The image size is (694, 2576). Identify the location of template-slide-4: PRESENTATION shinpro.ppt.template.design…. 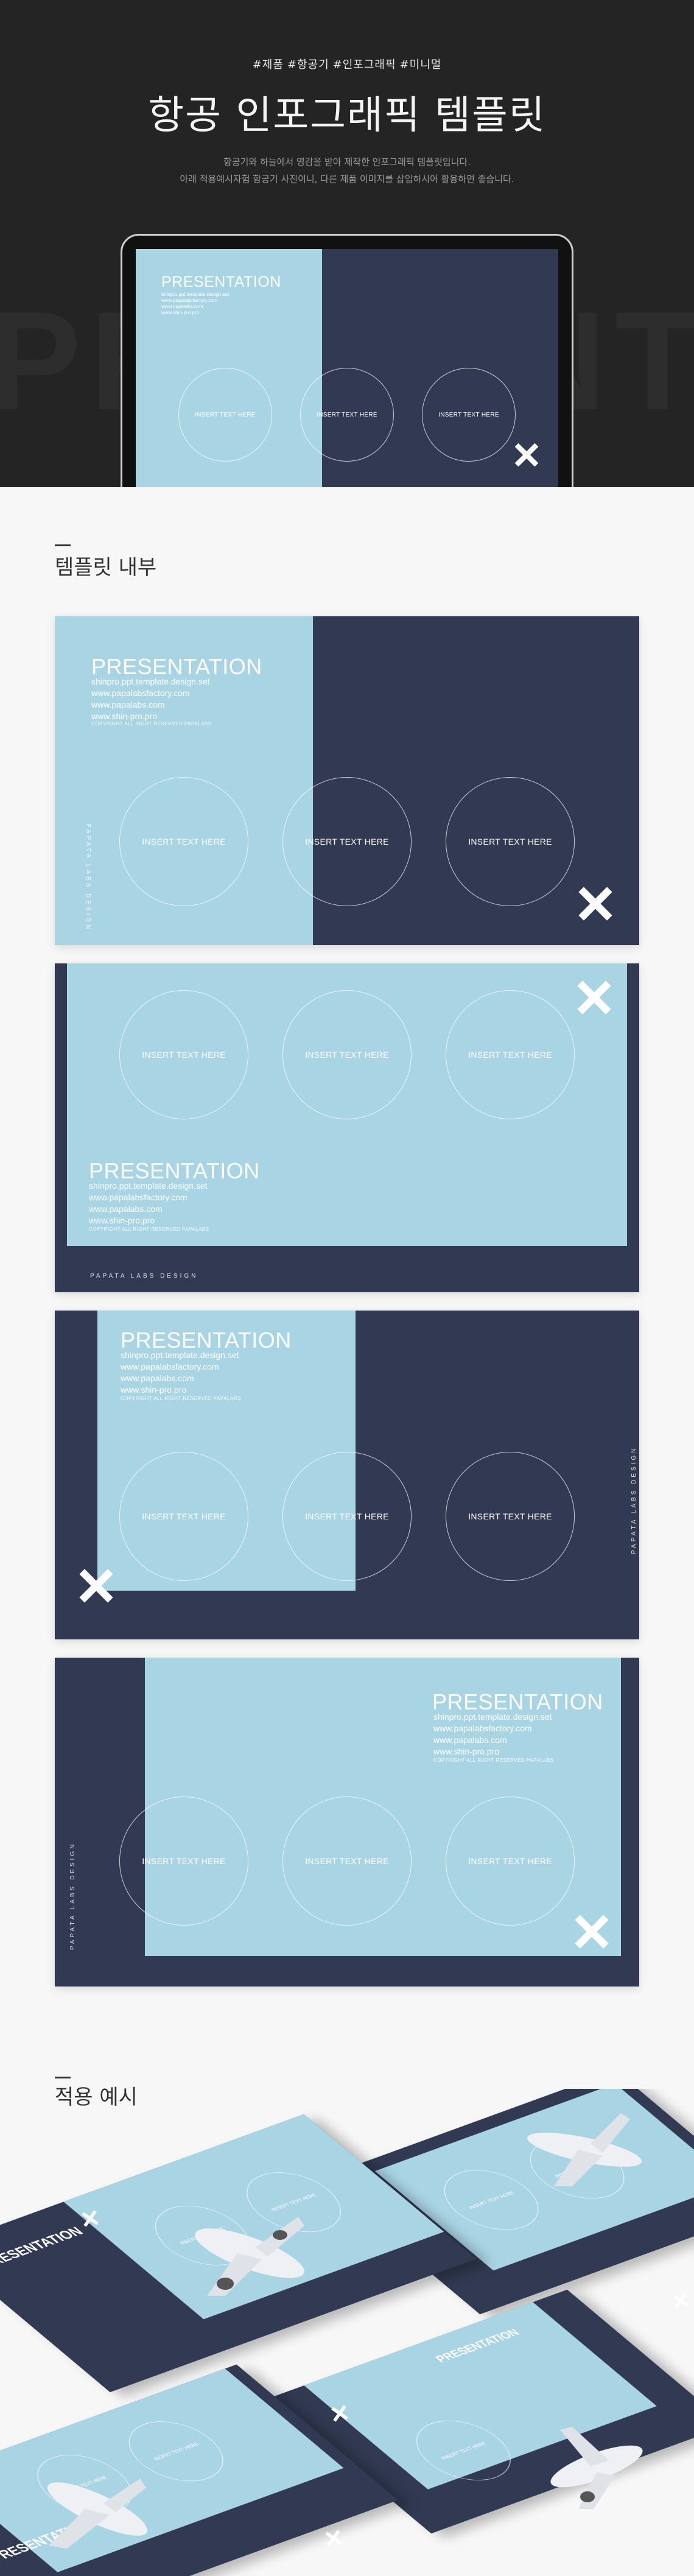
(347, 1822).